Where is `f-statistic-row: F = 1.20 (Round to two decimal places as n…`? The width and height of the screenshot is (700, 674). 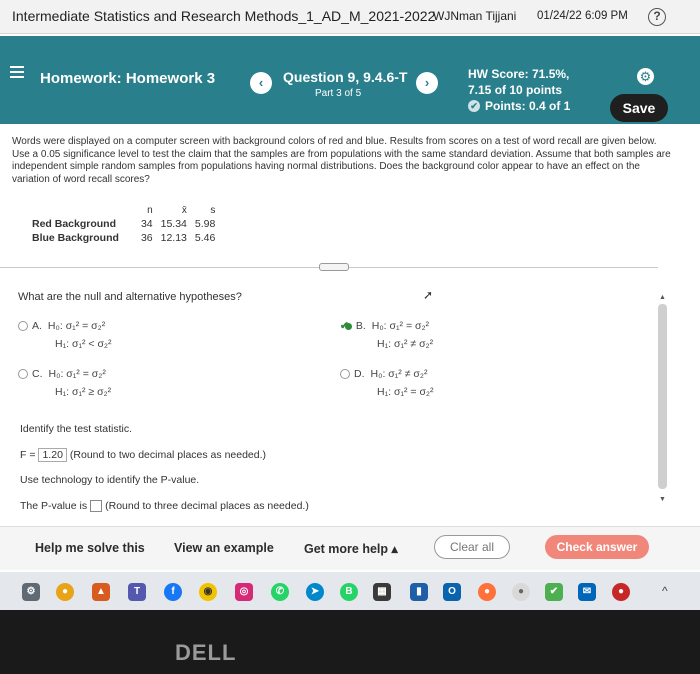 f-statistic-row: F = 1.20 (Round to two decimal places as n… is located at coordinates (143, 455).